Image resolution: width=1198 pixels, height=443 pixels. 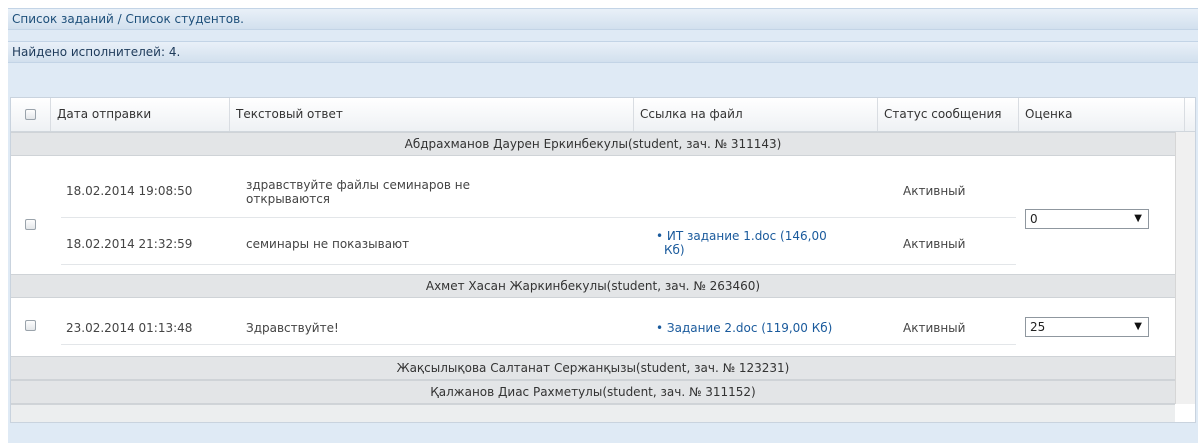 What do you see at coordinates (1102, 114) in the screenshot?
I see `col-grade: Оценка` at bounding box center [1102, 114].